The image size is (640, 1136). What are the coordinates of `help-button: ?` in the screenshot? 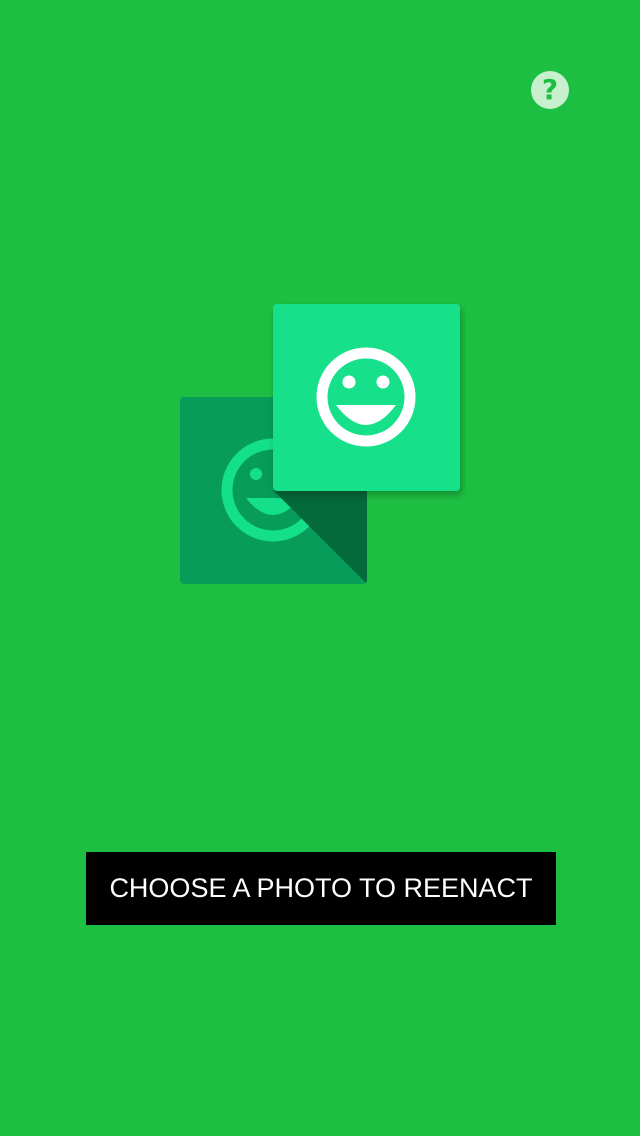 It's located at (550, 90).